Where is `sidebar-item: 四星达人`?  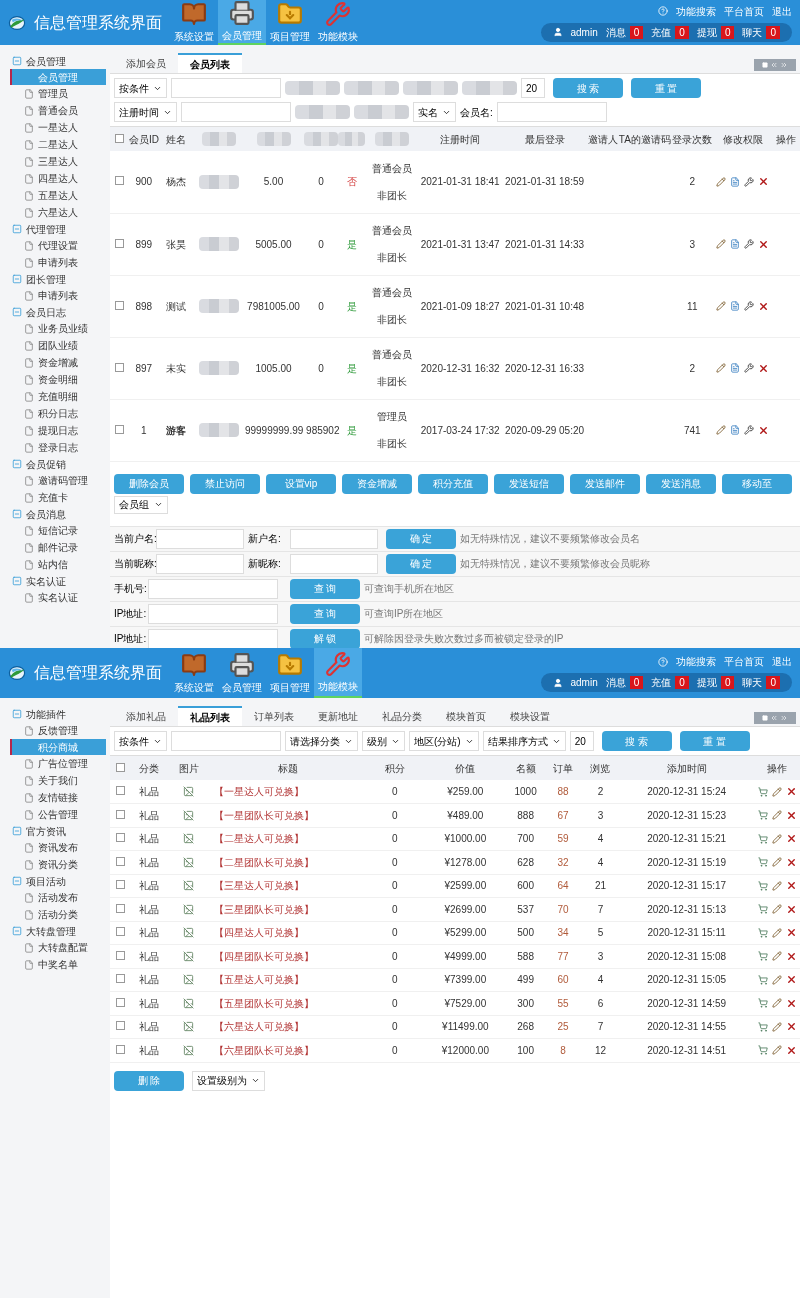 sidebar-item: 四星达人 is located at coordinates (58, 178).